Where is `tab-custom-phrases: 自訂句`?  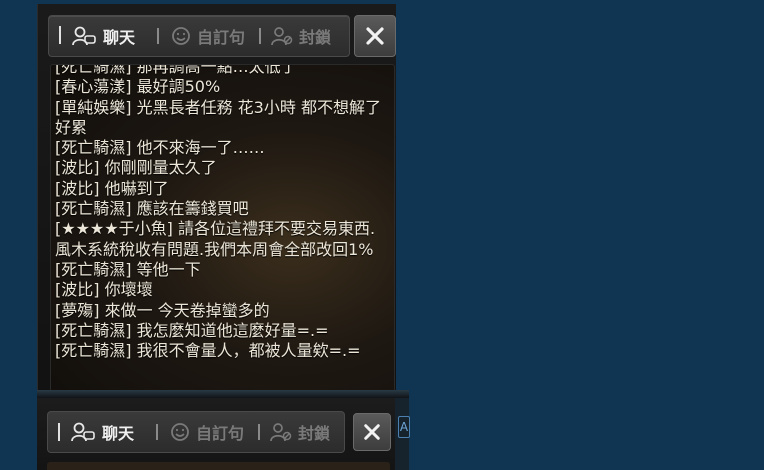 tab-custom-phrases: 自訂句 is located at coordinates (208, 36).